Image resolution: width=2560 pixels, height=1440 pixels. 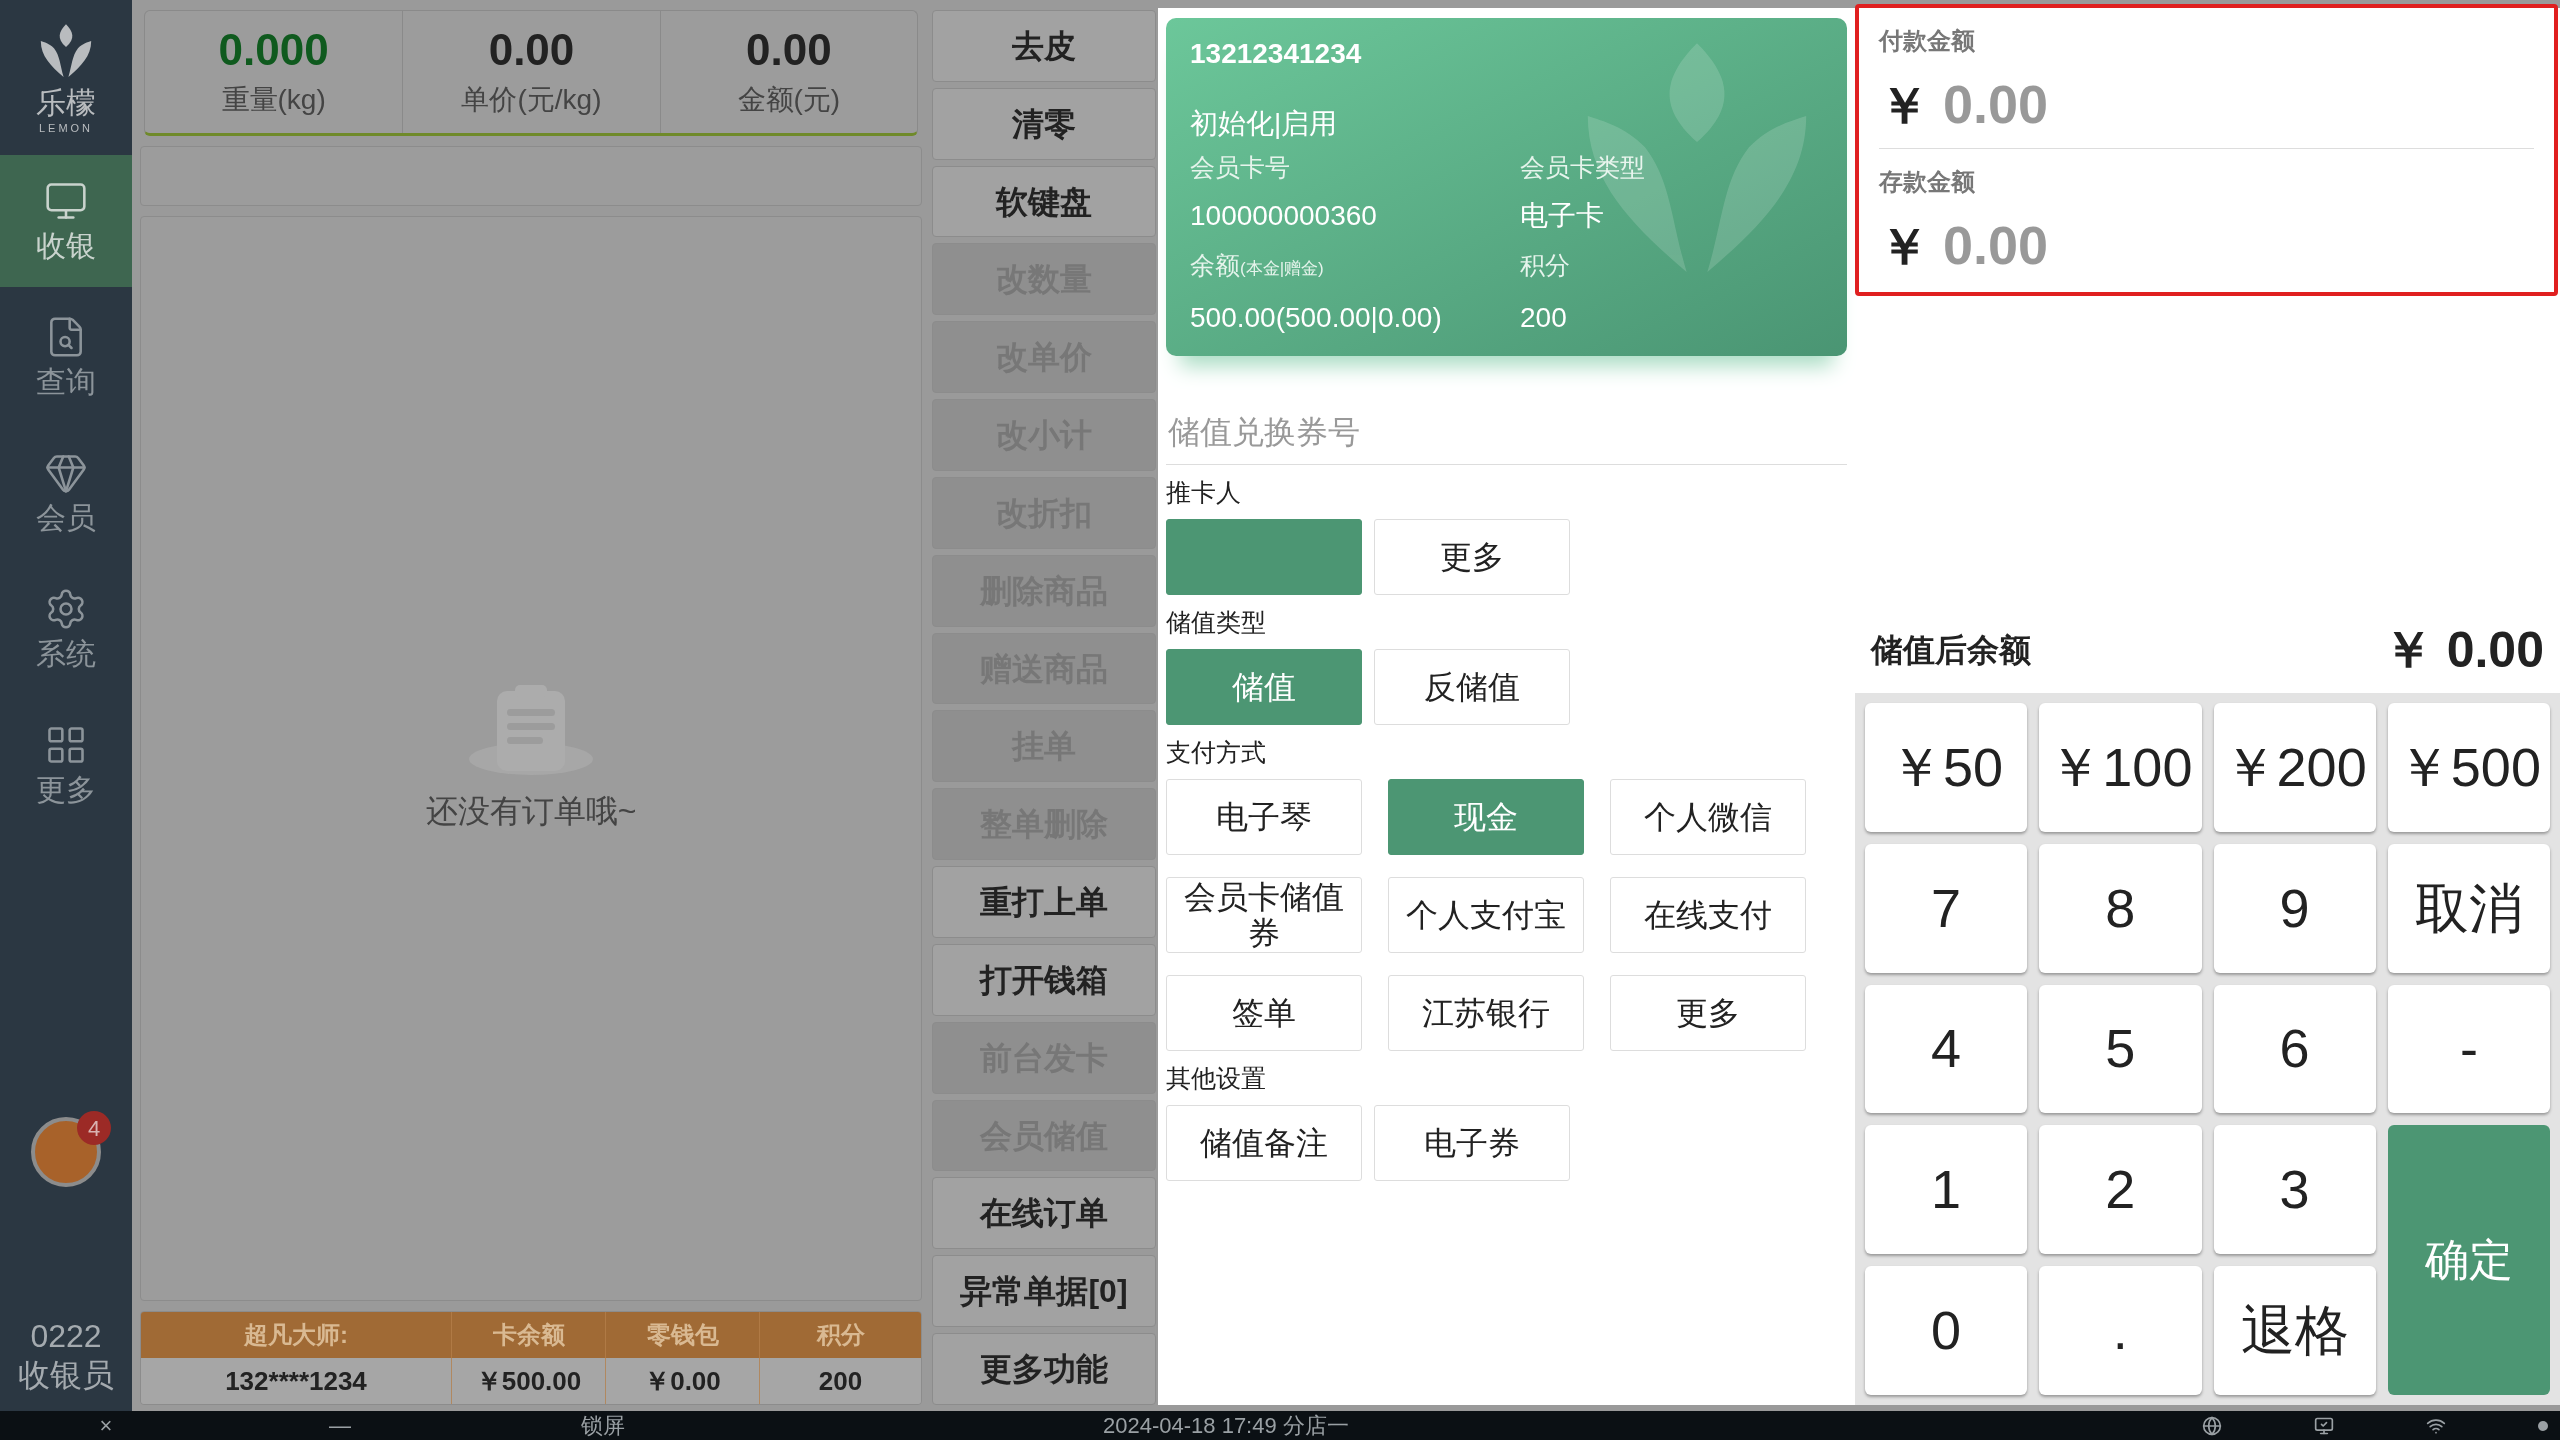 What do you see at coordinates (273, 50) in the screenshot?
I see `scale-value: 0.000` at bounding box center [273, 50].